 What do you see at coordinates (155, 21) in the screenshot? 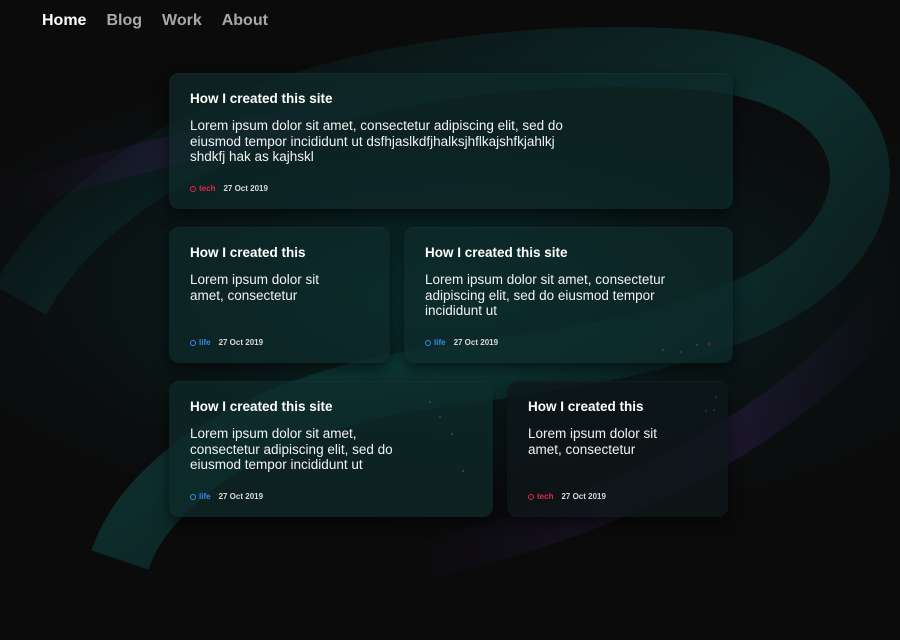
I see `top-nav: Home Blog Work About` at bounding box center [155, 21].